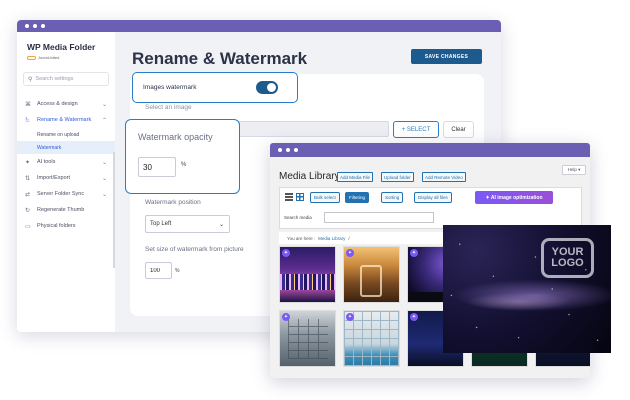 The height and width of the screenshot is (400, 630). What do you see at coordinates (215, 87) in the screenshot?
I see `images-watermark-row: Images watermark` at bounding box center [215, 87].